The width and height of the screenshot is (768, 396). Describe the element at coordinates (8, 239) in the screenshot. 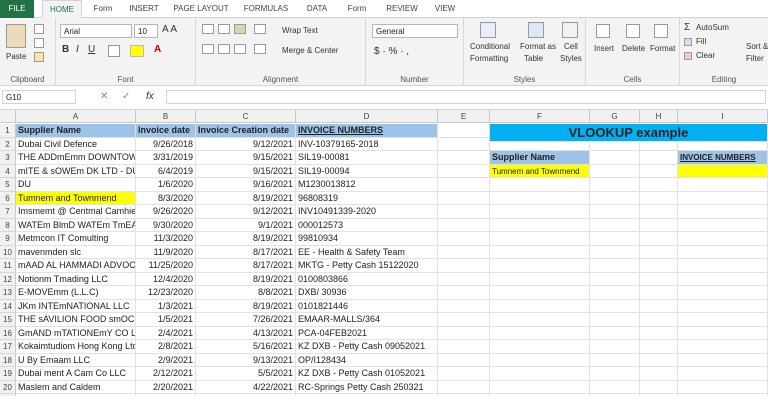

I see `row-header-9: 9` at that location.